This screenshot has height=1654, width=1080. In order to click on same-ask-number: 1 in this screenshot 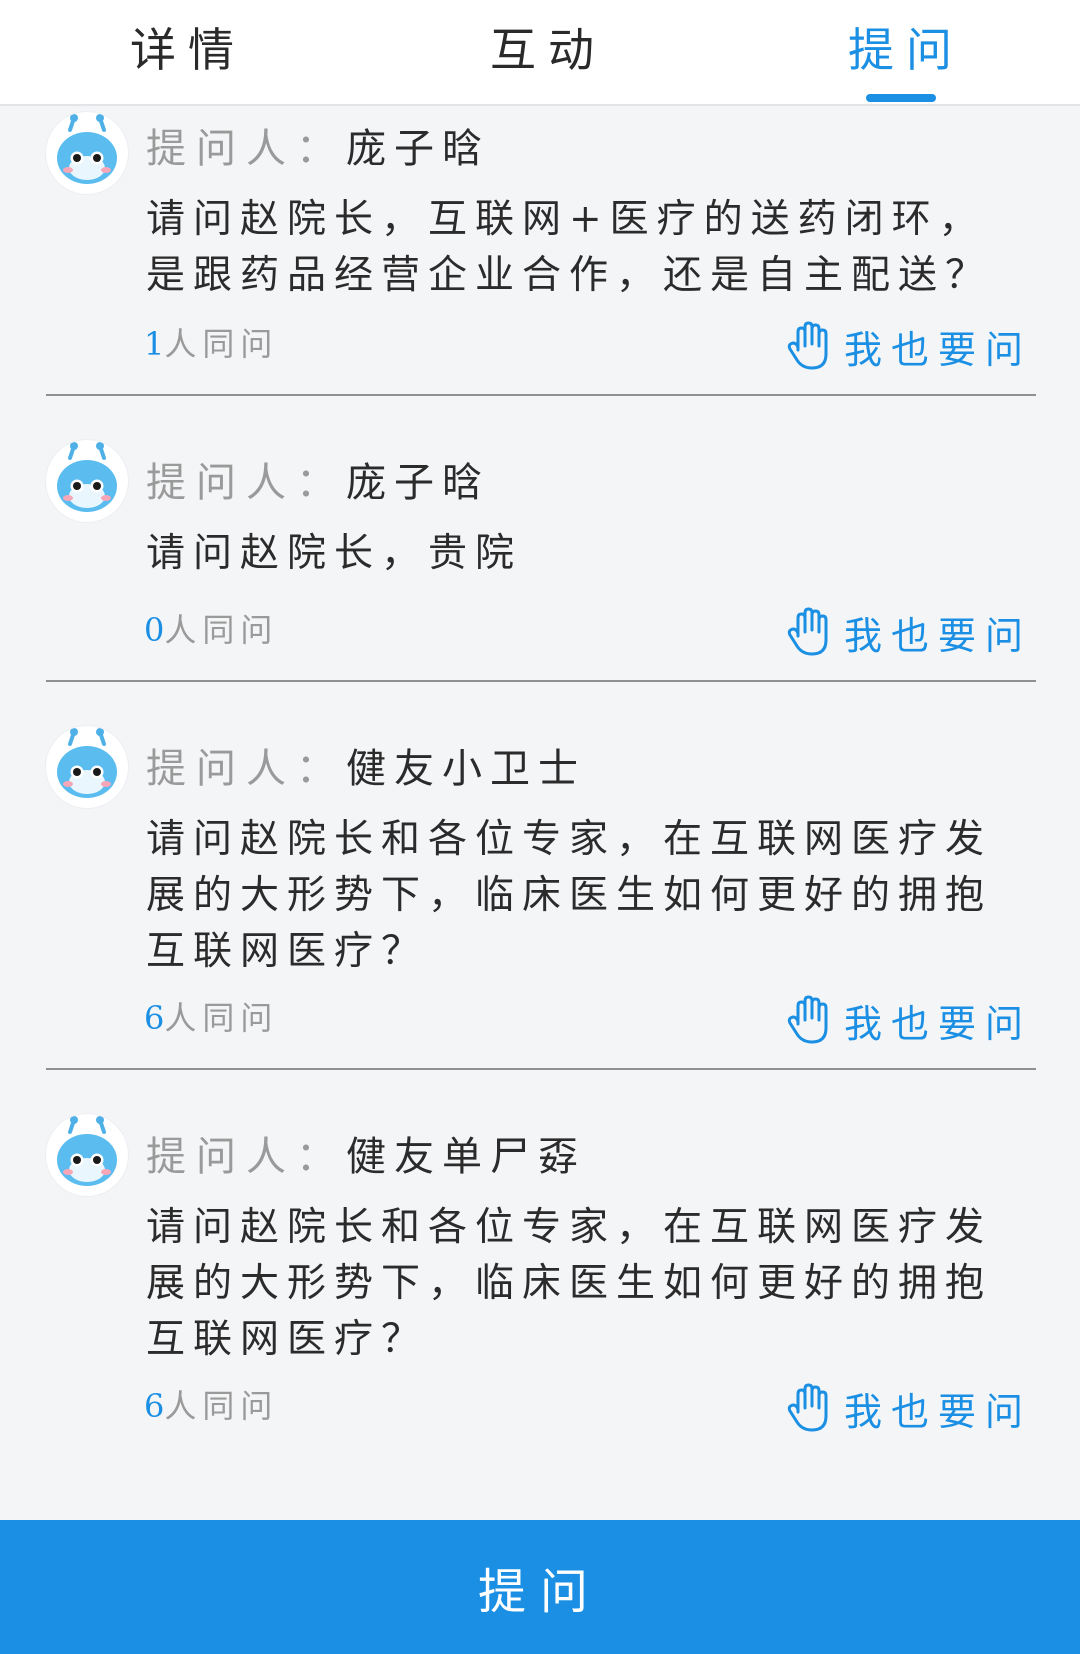, I will do `click(154, 344)`.